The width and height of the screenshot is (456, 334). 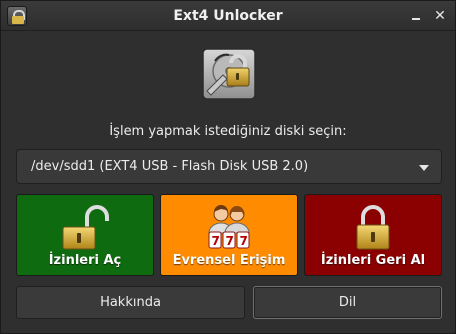 What do you see at coordinates (373, 229) in the screenshot?
I see `locked-padlock-icon` at bounding box center [373, 229].